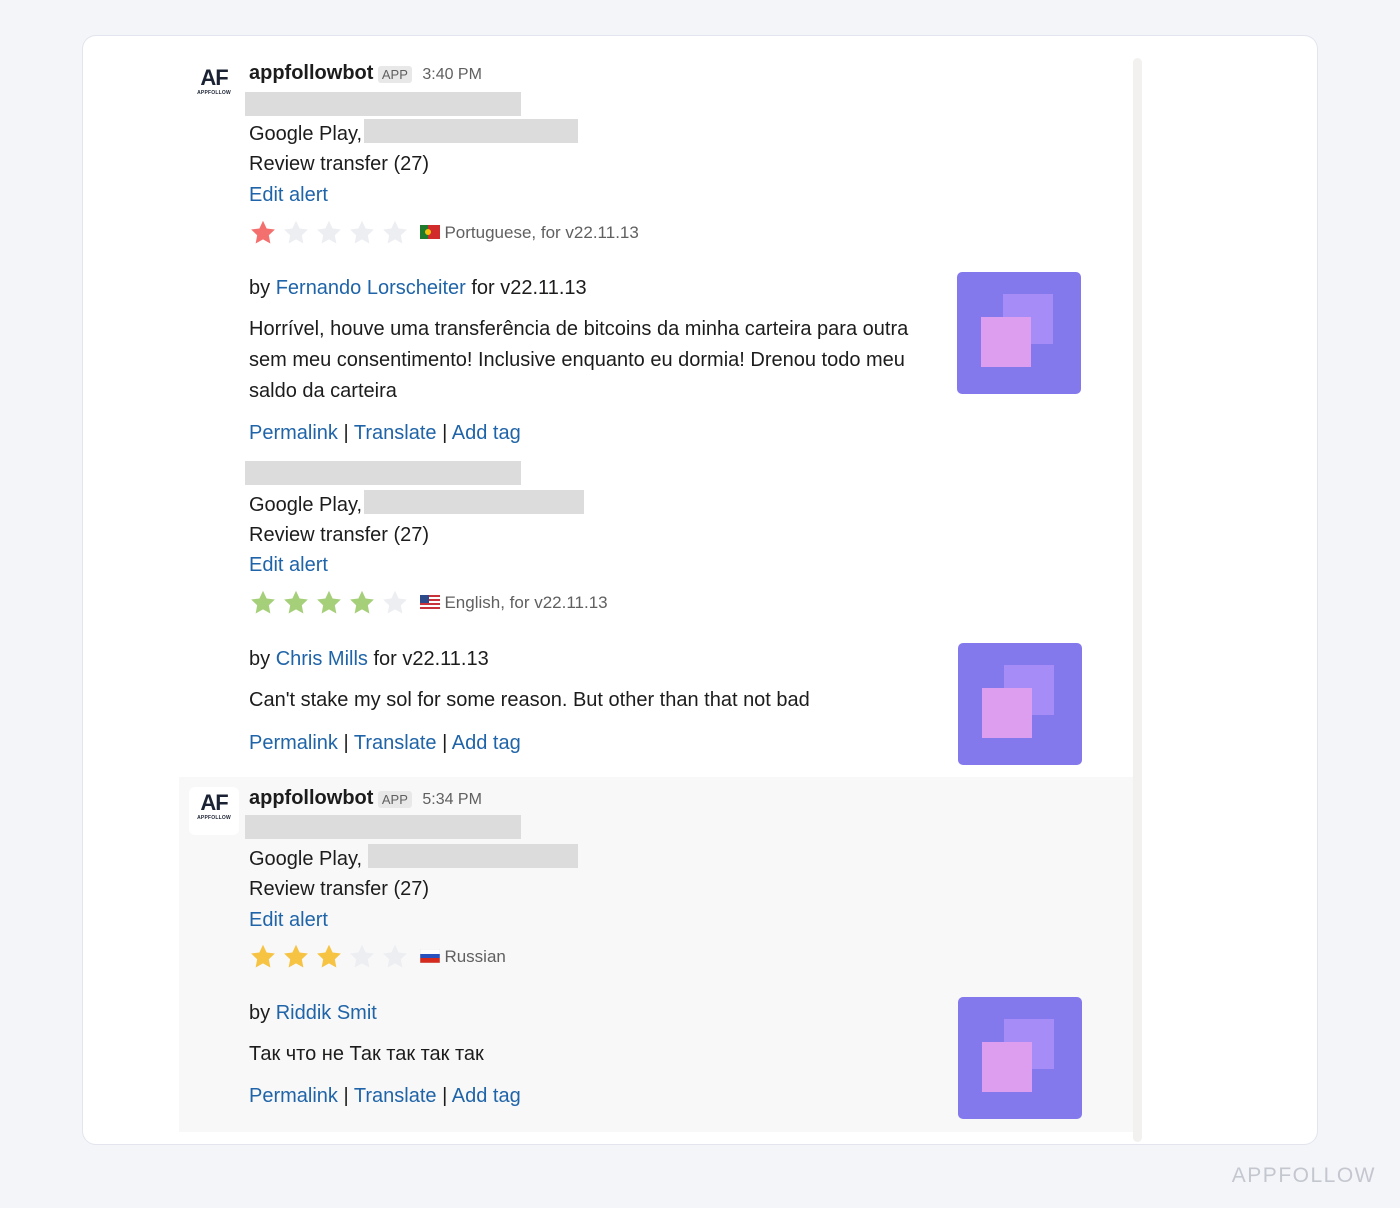 This screenshot has width=1400, height=1208. What do you see at coordinates (526, 602) in the screenshot?
I see `review-language: English, for v22.11.13` at bounding box center [526, 602].